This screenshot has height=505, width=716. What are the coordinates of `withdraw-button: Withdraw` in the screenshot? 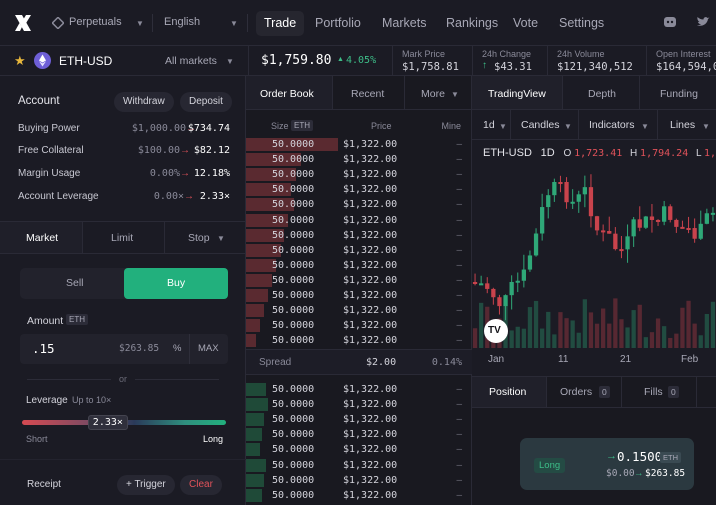 It's located at (144, 102).